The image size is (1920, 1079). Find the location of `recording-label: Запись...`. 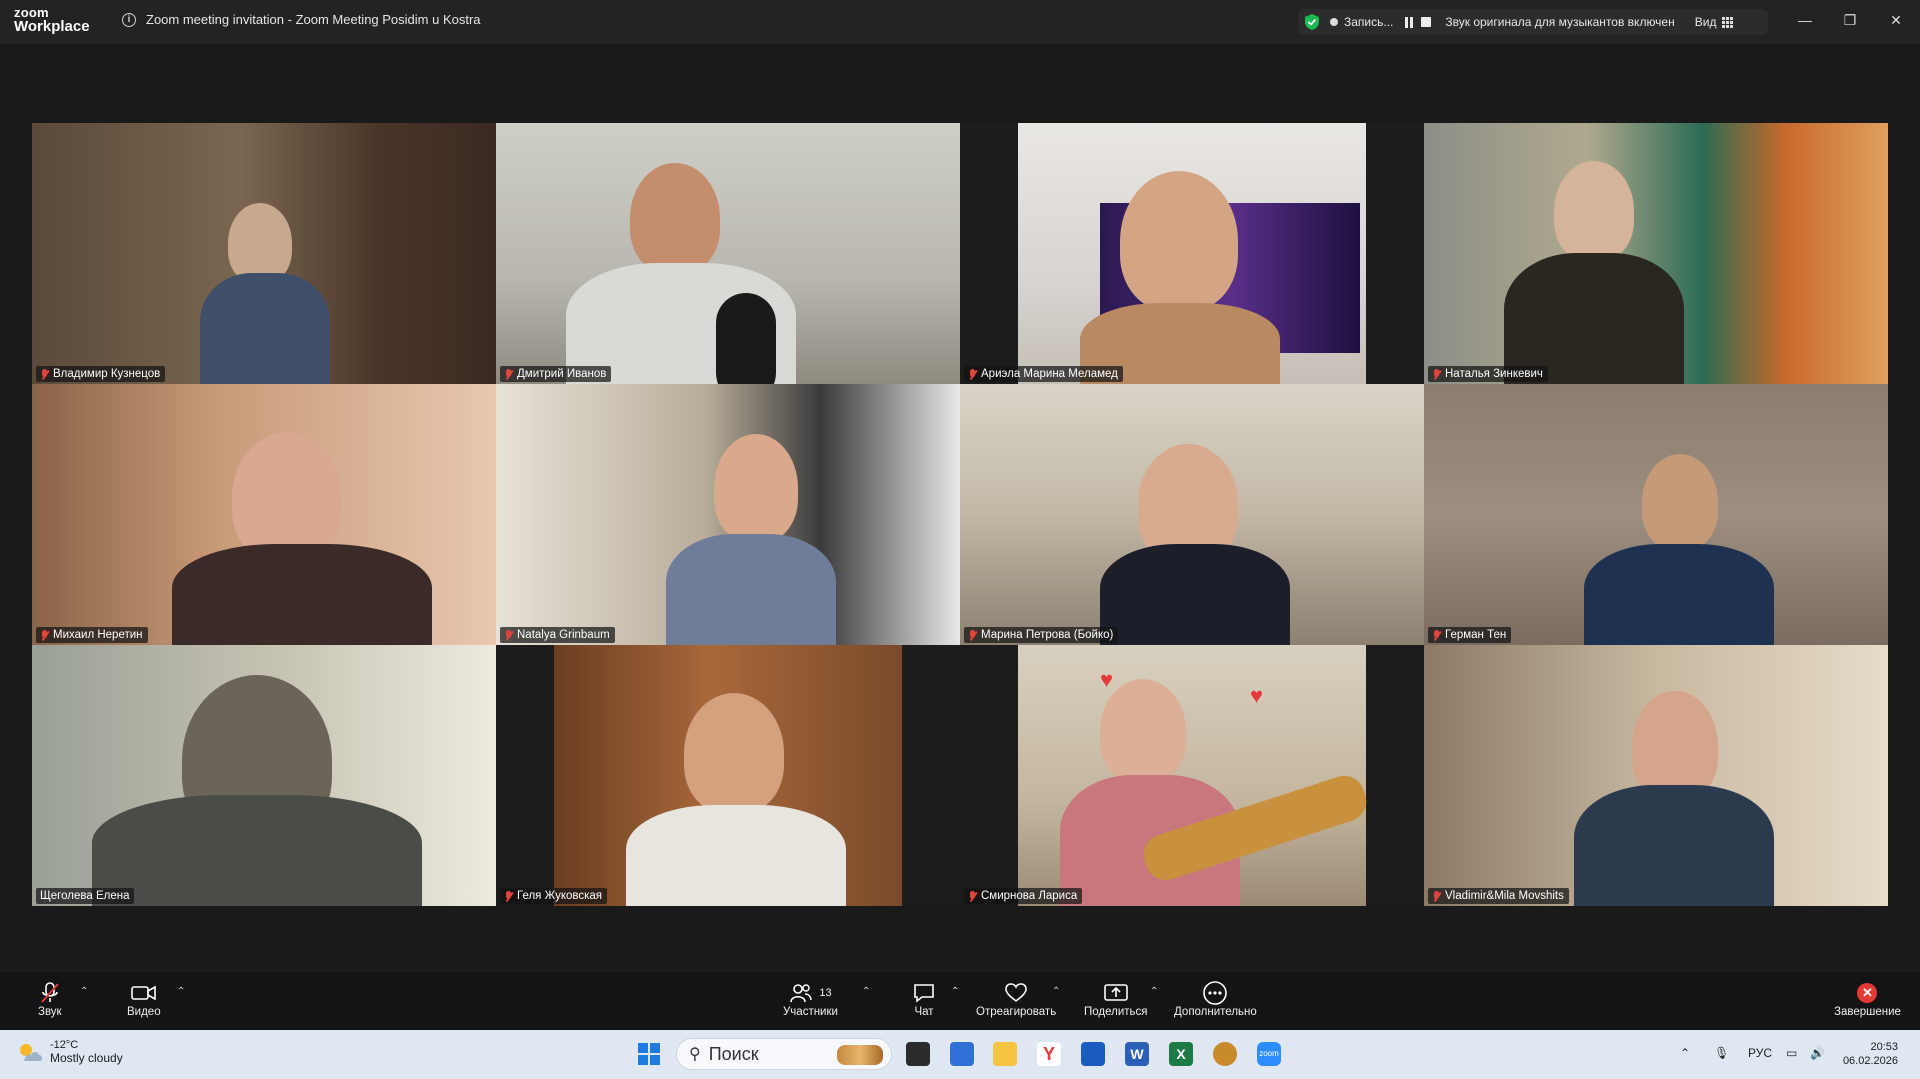

recording-label: Запись... is located at coordinates (1368, 22).